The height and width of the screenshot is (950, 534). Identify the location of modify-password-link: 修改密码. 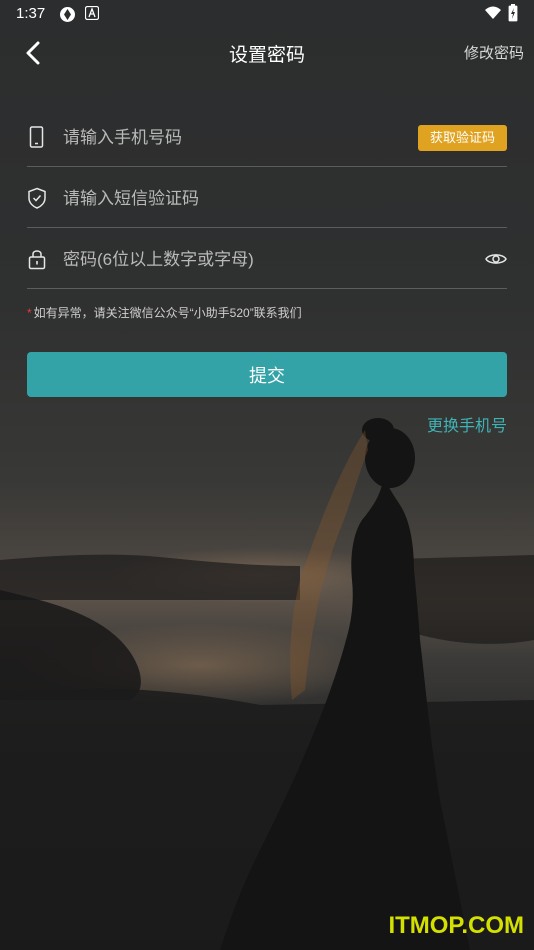
(494, 52).